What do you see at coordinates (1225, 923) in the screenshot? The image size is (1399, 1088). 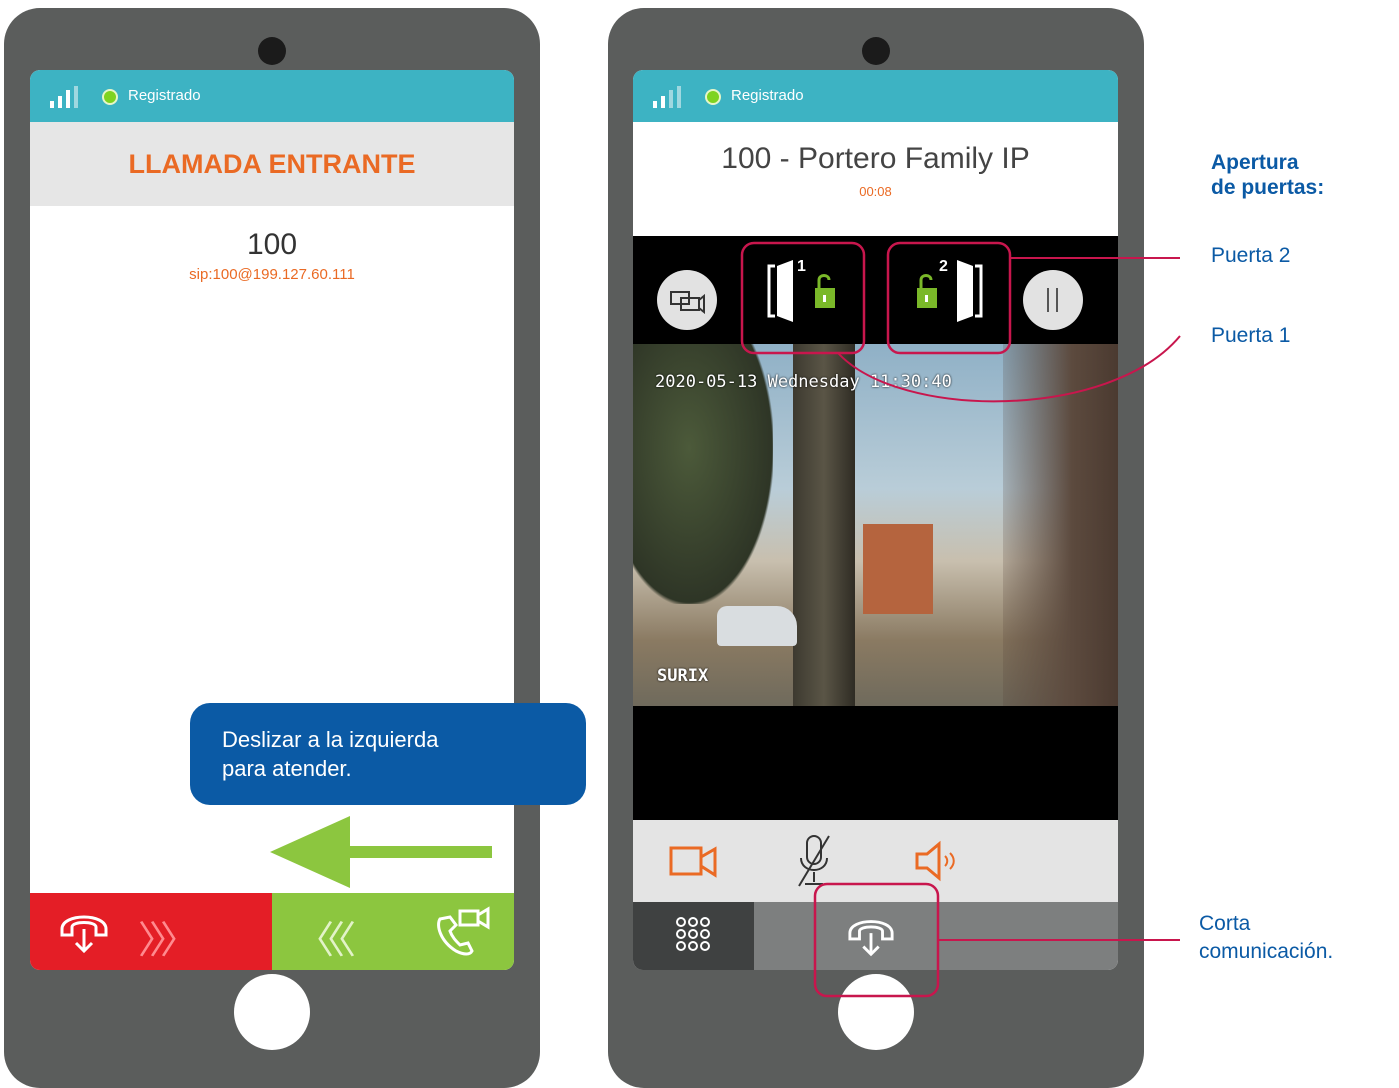 I see `hangup-label-line-1: Corta` at bounding box center [1225, 923].